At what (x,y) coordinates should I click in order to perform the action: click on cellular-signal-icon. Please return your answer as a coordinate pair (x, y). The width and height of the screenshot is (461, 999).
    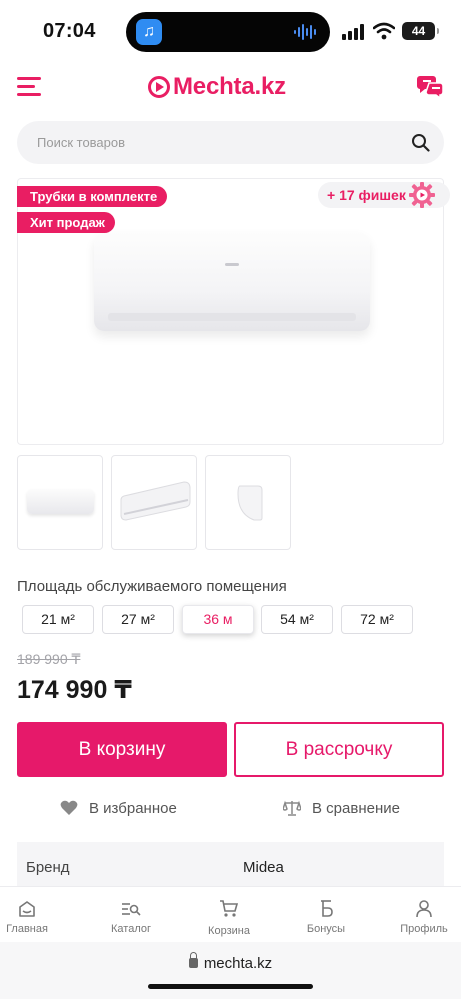
    Looking at the image, I should click on (353, 32).